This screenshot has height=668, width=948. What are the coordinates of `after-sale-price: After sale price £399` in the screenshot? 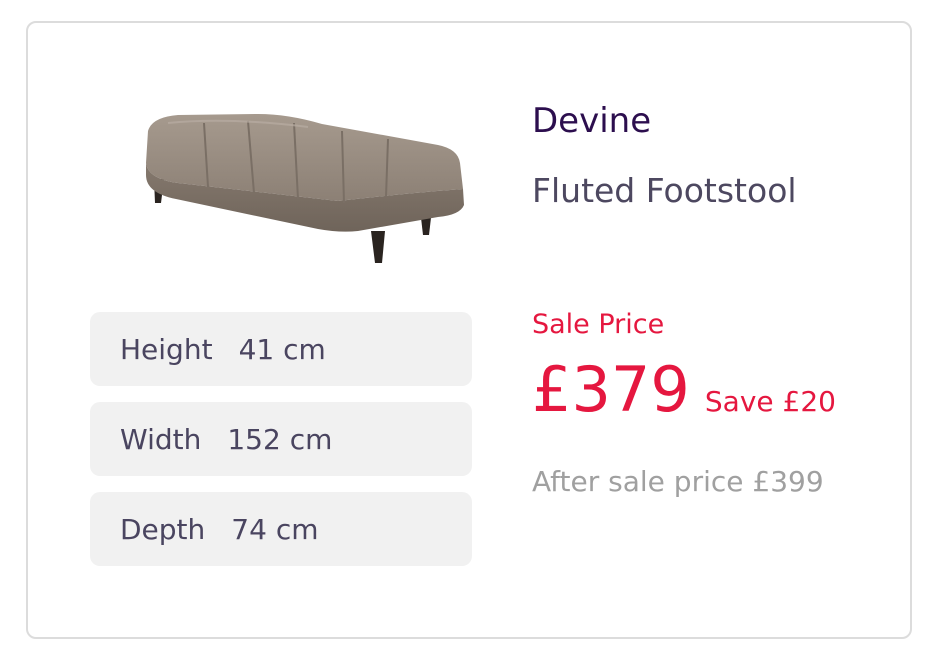 It's located at (678, 481).